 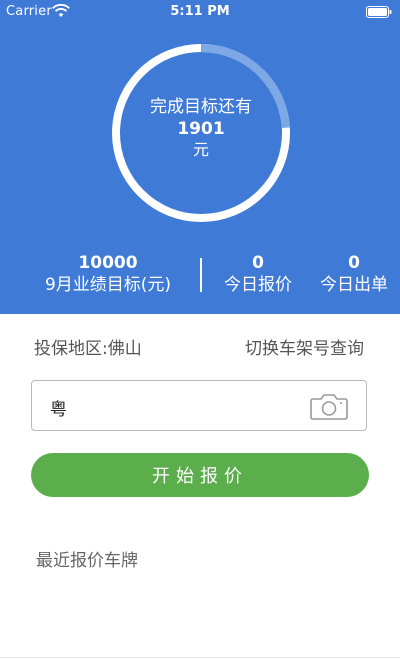 What do you see at coordinates (354, 285) in the screenshot?
I see `stat-orders-label: 今日出单` at bounding box center [354, 285].